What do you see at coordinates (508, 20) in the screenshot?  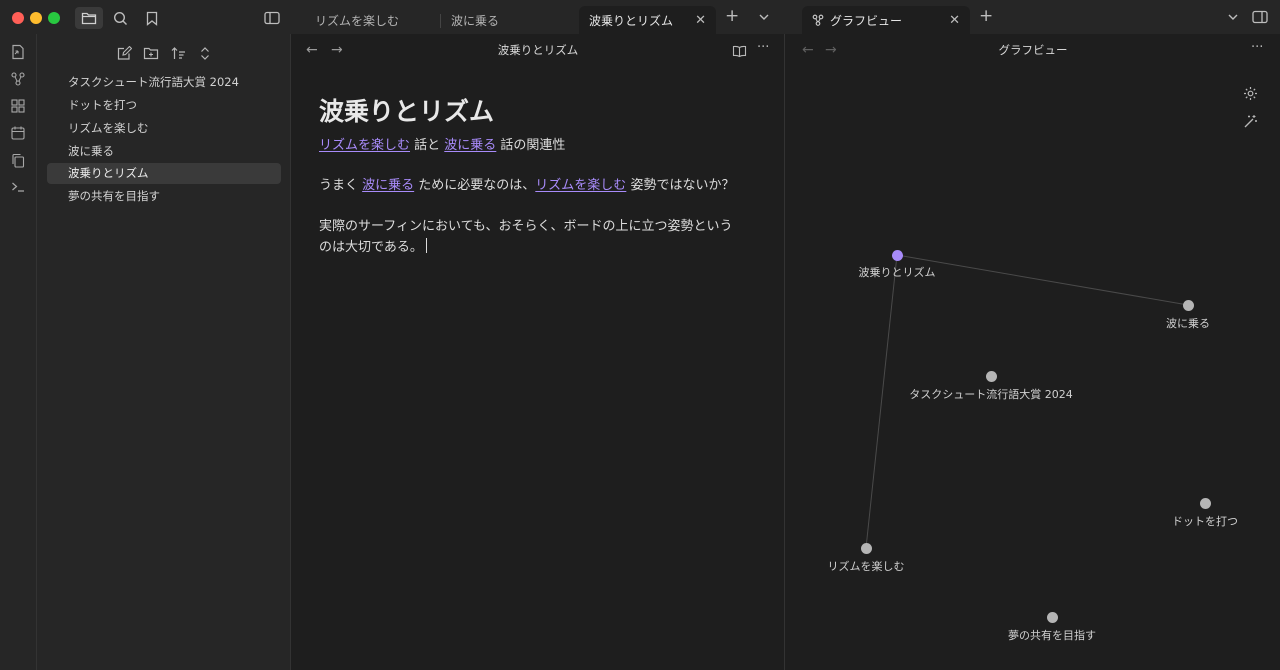 I see `tab-wave: 波に乗る` at bounding box center [508, 20].